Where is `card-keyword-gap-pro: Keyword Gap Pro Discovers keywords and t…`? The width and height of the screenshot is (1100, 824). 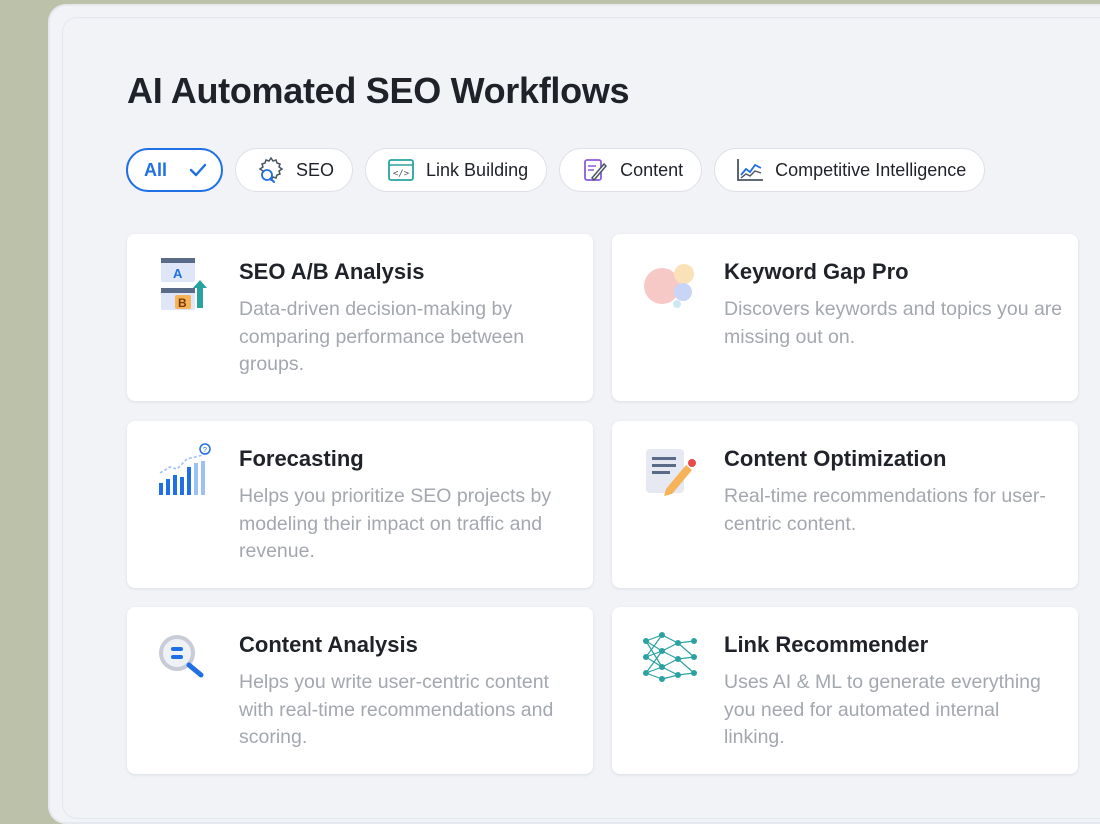
card-keyword-gap-pro: Keyword Gap Pro Discovers keywords and t… is located at coordinates (845, 317).